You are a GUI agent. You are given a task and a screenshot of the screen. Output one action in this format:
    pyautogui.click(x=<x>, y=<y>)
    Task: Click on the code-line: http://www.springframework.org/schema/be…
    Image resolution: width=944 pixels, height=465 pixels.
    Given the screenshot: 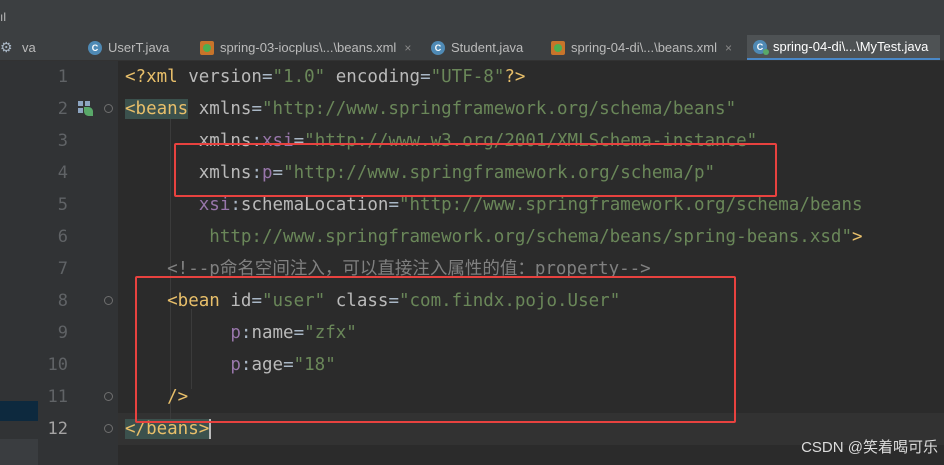 What is the action you would take?
    pyautogui.click(x=494, y=237)
    